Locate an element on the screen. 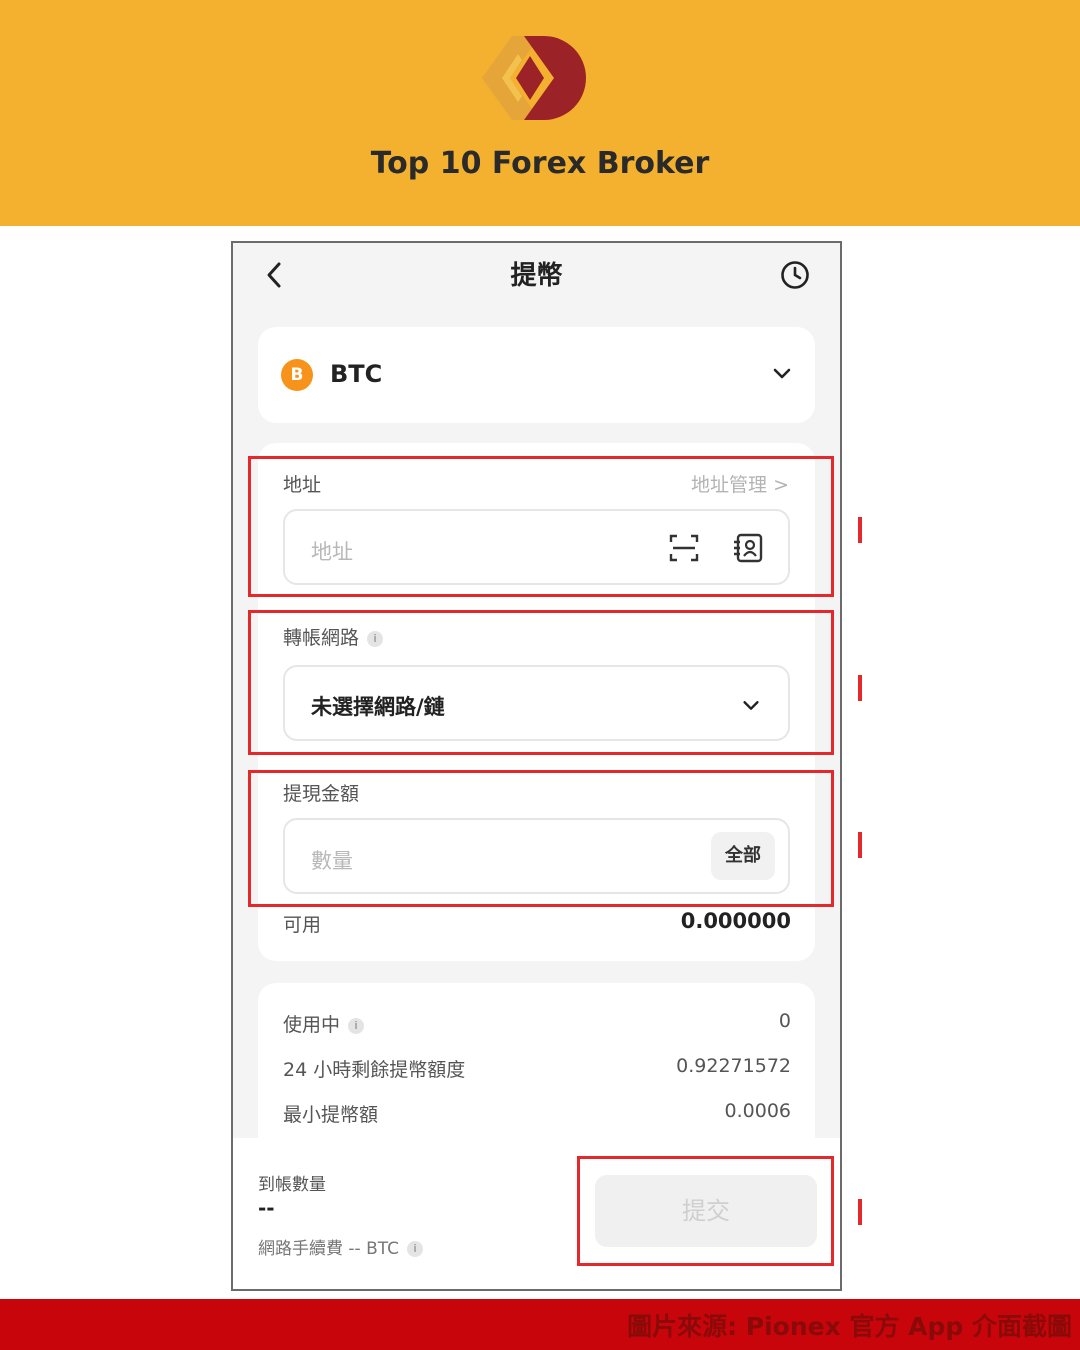  limit-label-text: 使用中 is located at coordinates (312, 1025).